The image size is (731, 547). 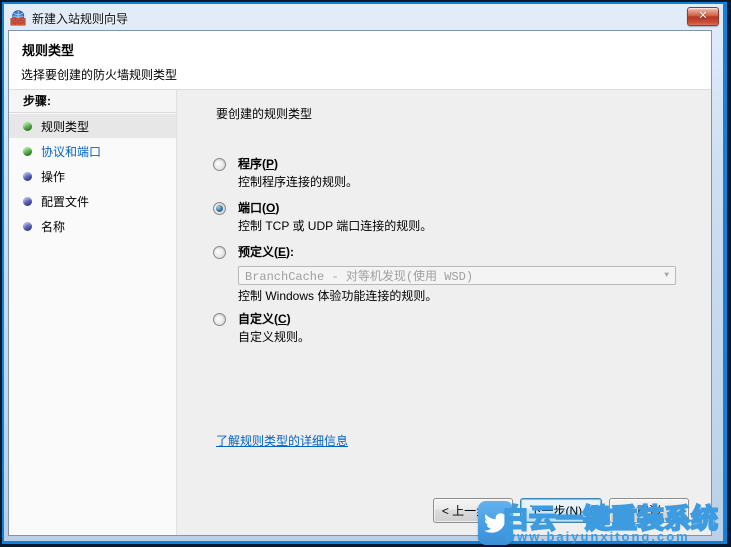 I want to click on step-label: 操作, so click(x=53, y=176).